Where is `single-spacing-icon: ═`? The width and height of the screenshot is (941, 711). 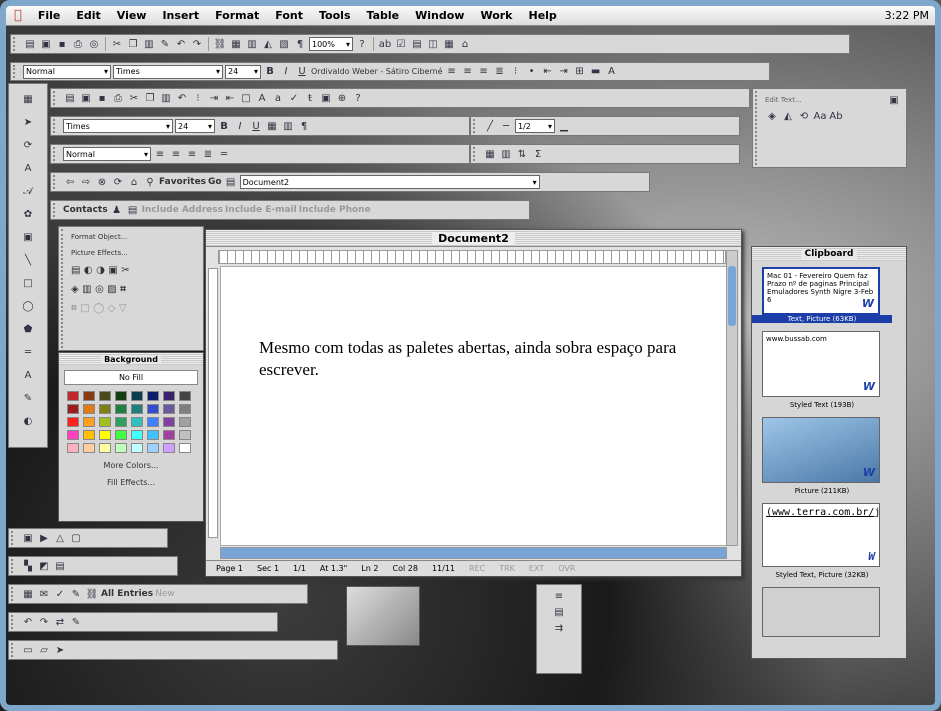
single-spacing-icon: ═ is located at coordinates (224, 154).